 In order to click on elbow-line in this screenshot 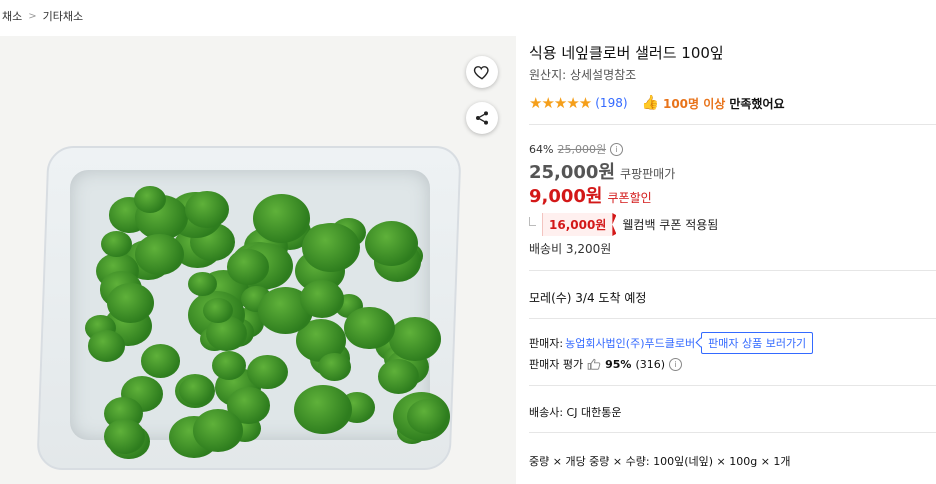, I will do `click(532, 221)`.